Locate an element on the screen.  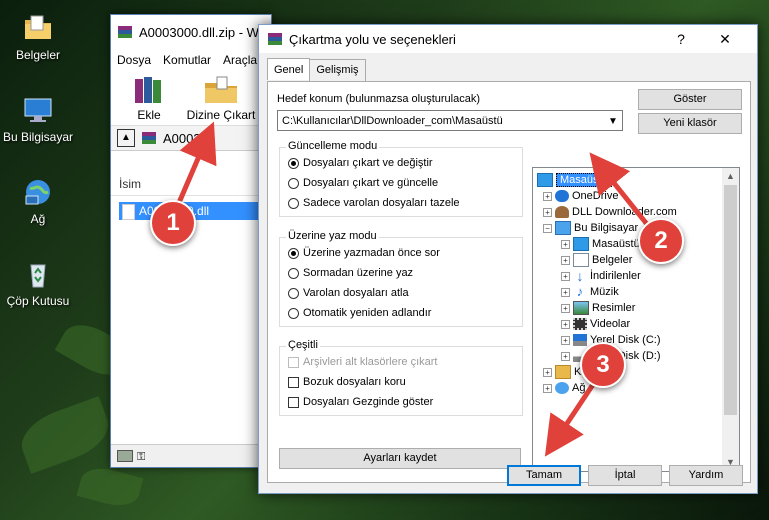
arrow-to-extract-button is located at coordinates (196, 163).